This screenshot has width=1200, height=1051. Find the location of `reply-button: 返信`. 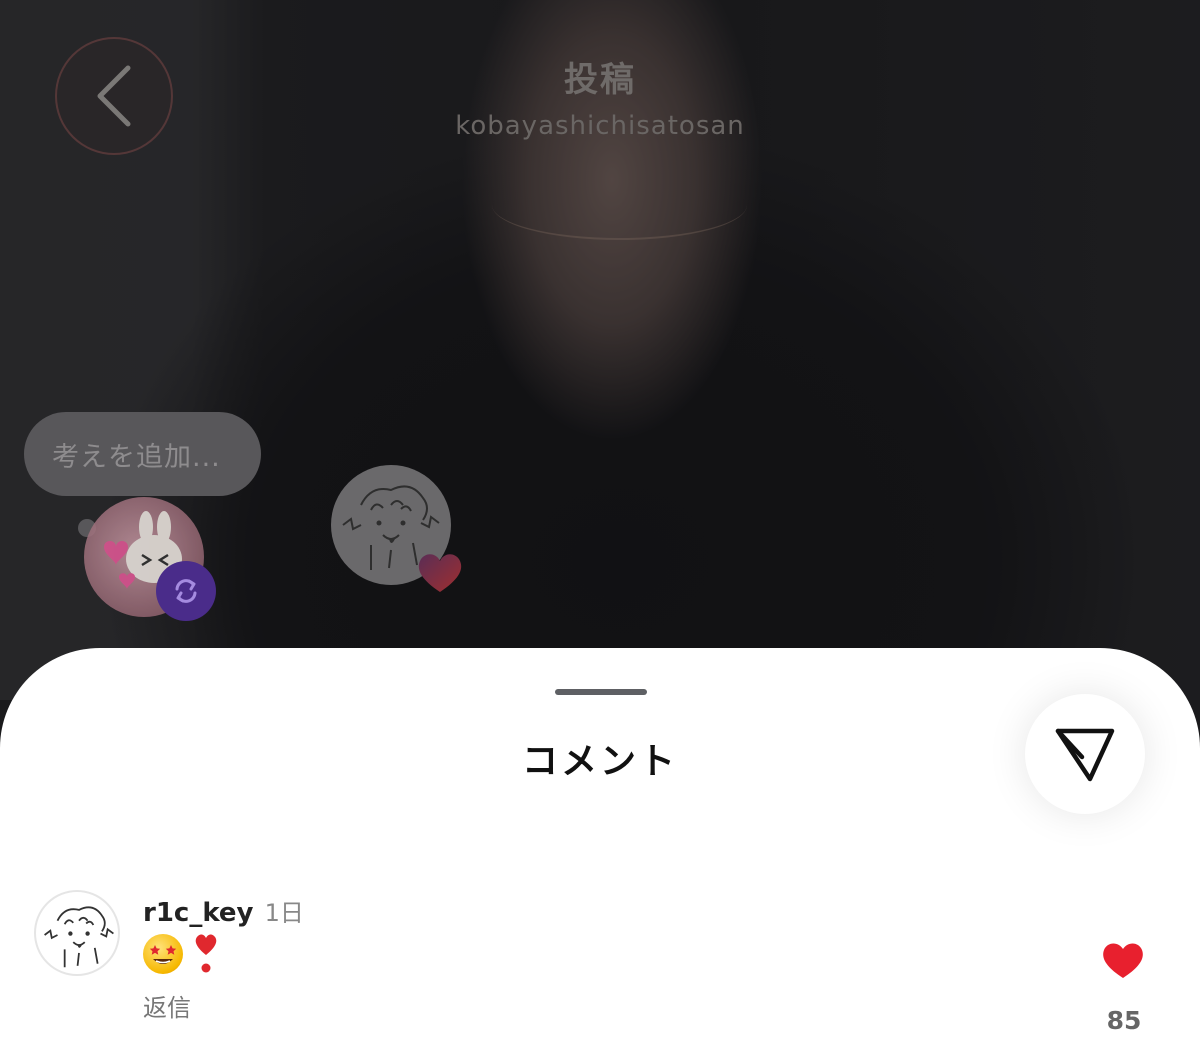

reply-button: 返信 is located at coordinates (167, 1005).